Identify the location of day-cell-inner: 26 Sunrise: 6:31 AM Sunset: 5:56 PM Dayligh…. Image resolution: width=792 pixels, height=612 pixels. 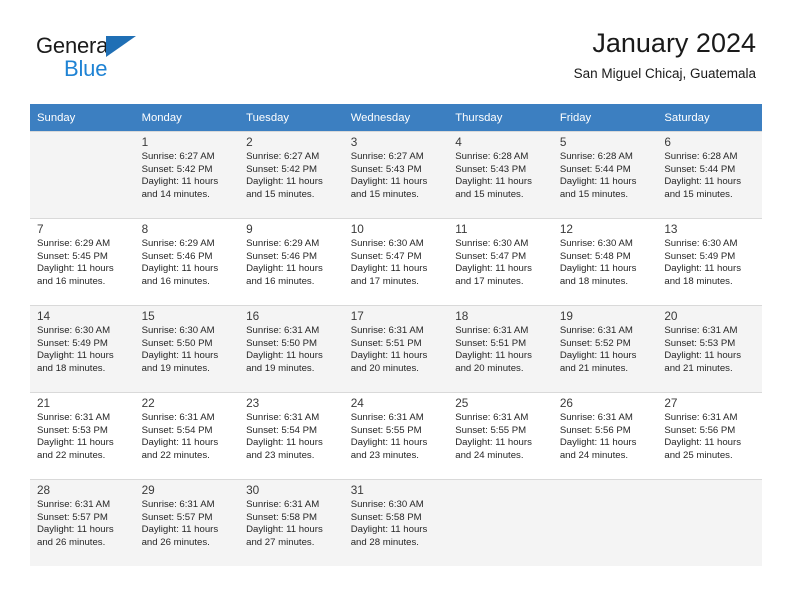
(605, 435).